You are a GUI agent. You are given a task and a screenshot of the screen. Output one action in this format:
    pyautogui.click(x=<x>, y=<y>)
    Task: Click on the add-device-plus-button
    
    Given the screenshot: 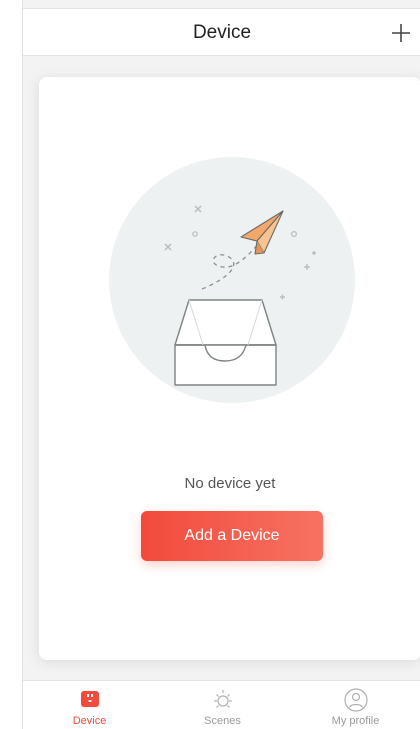 What is the action you would take?
    pyautogui.click(x=401, y=33)
    